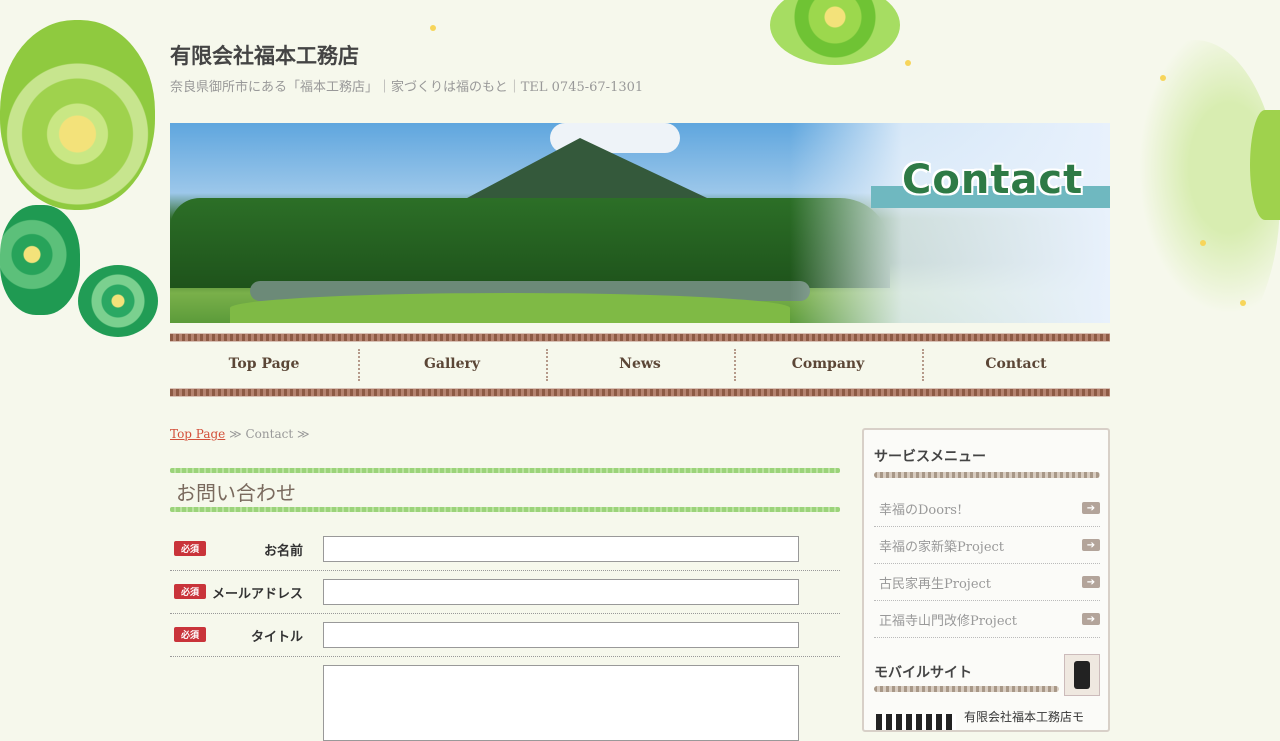 The width and height of the screenshot is (1280, 741). I want to click on nav-item-gallery: Gallery, so click(452, 364).